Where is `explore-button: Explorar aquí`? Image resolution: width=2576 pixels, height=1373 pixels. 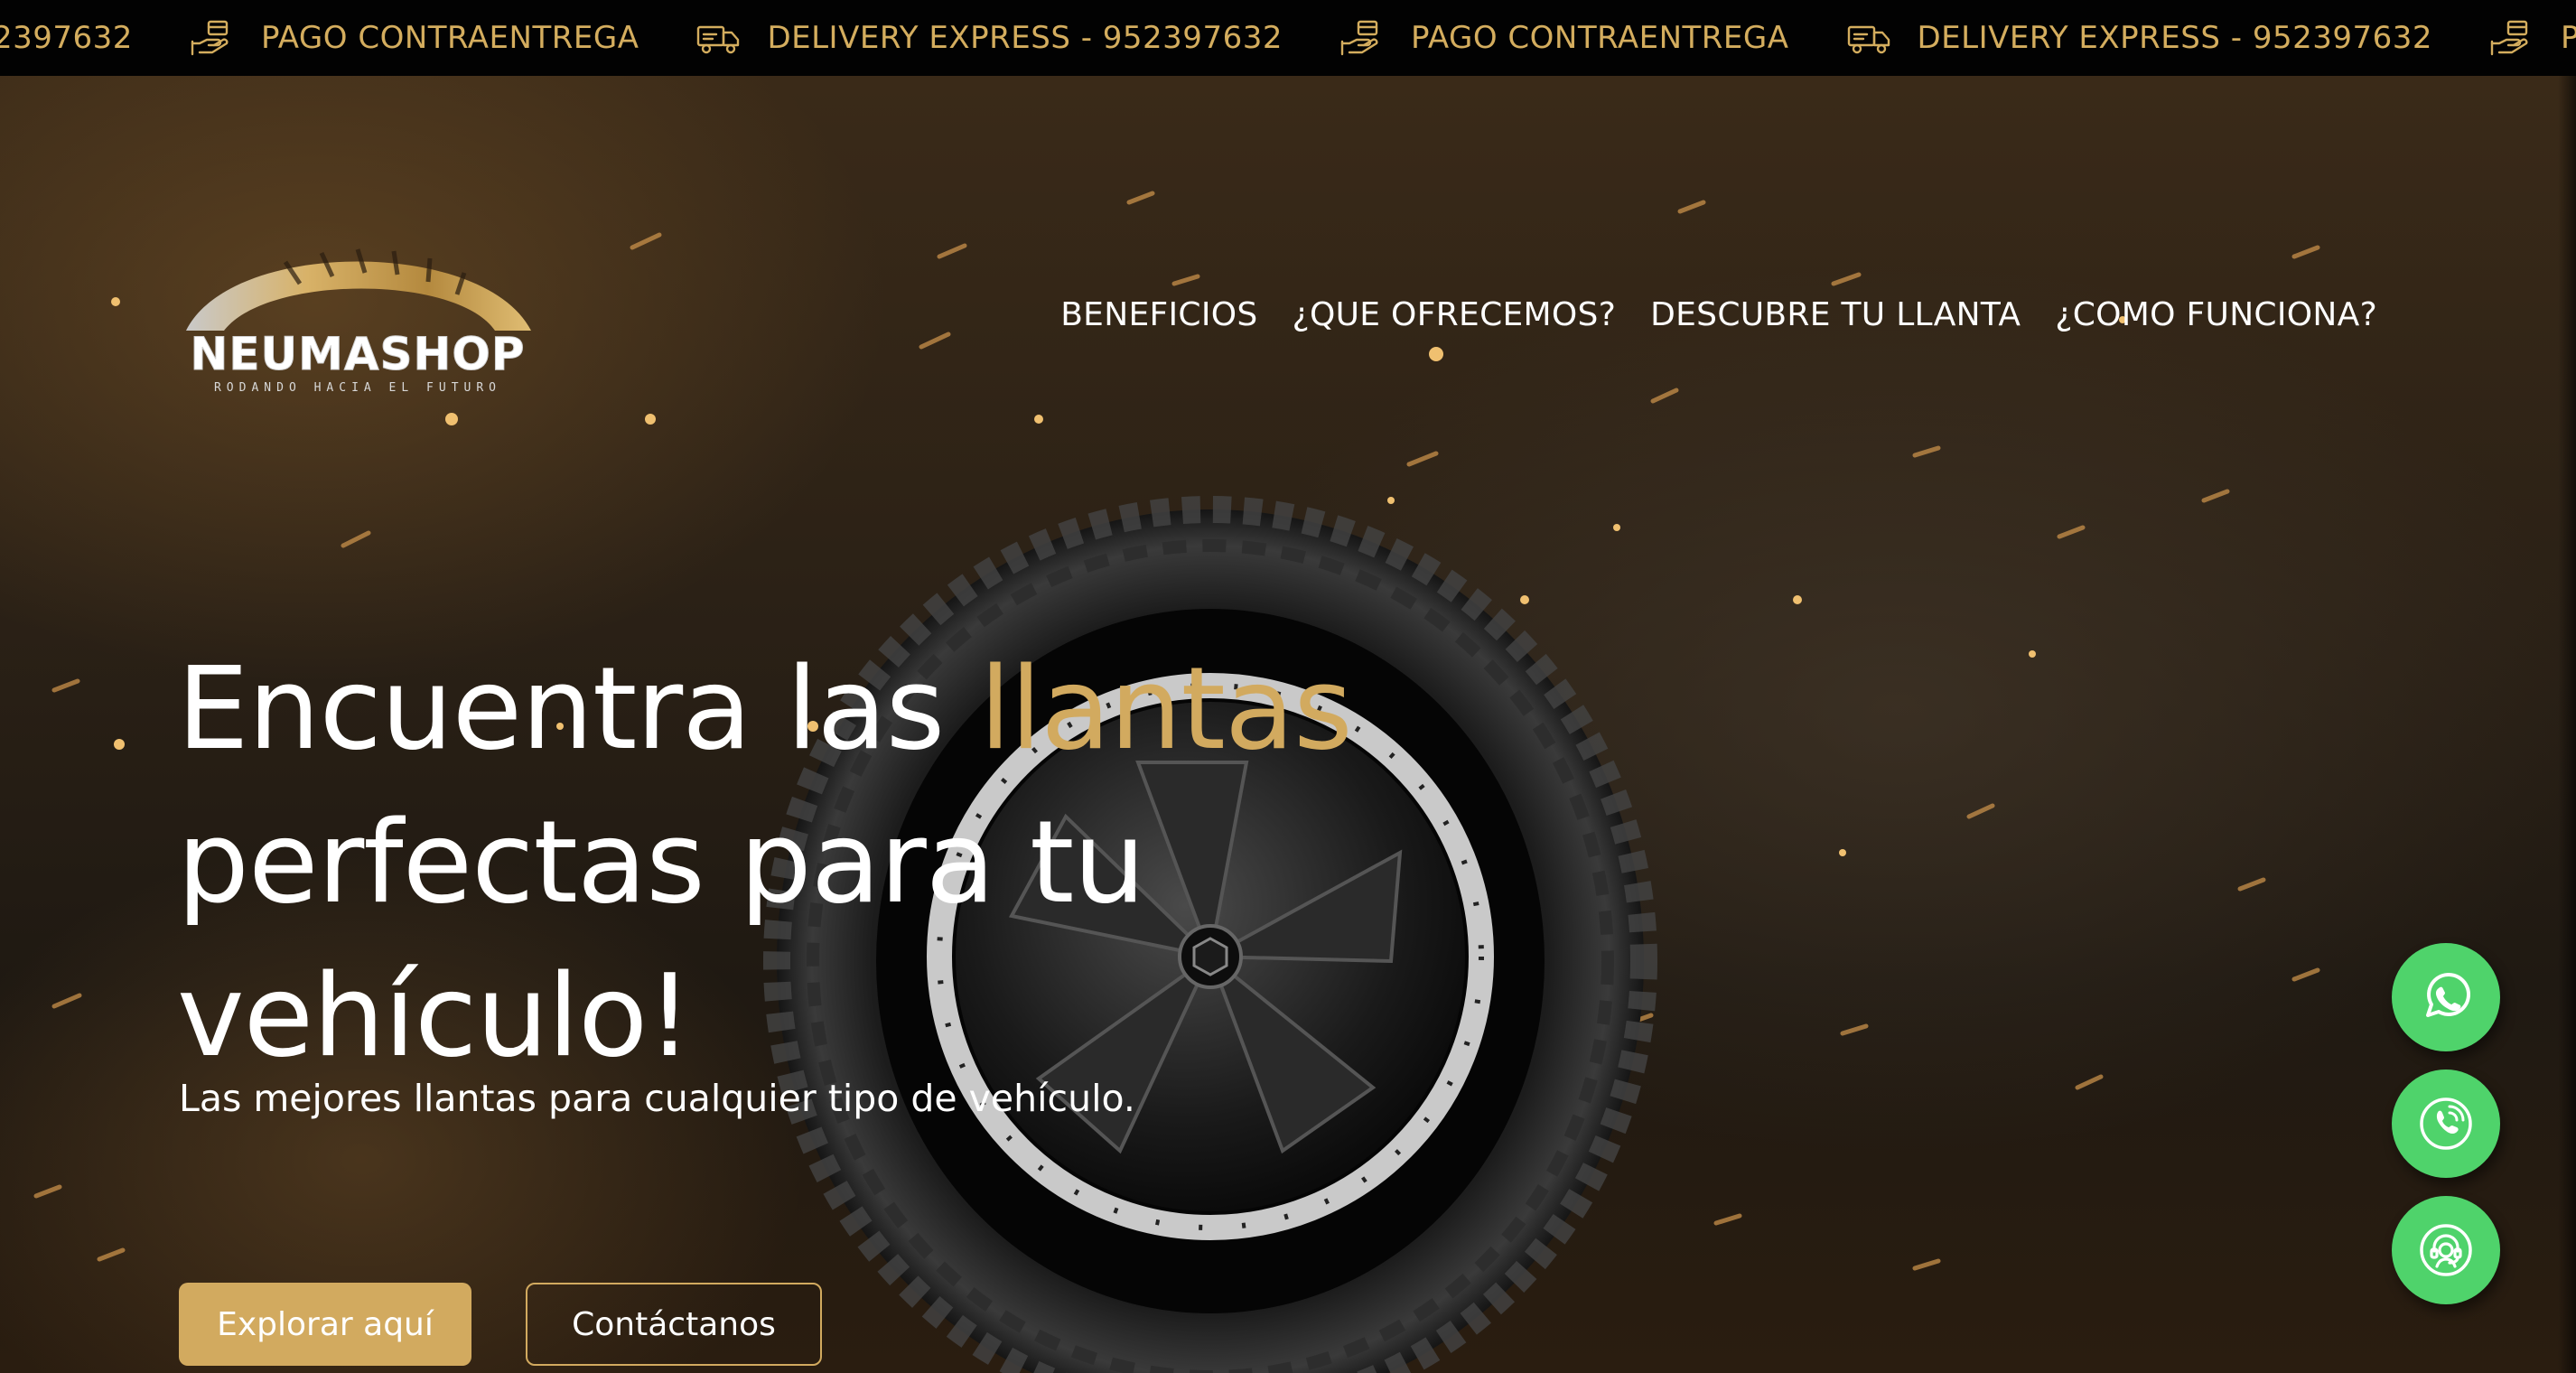
explore-button: Explorar aquí is located at coordinates (325, 1324).